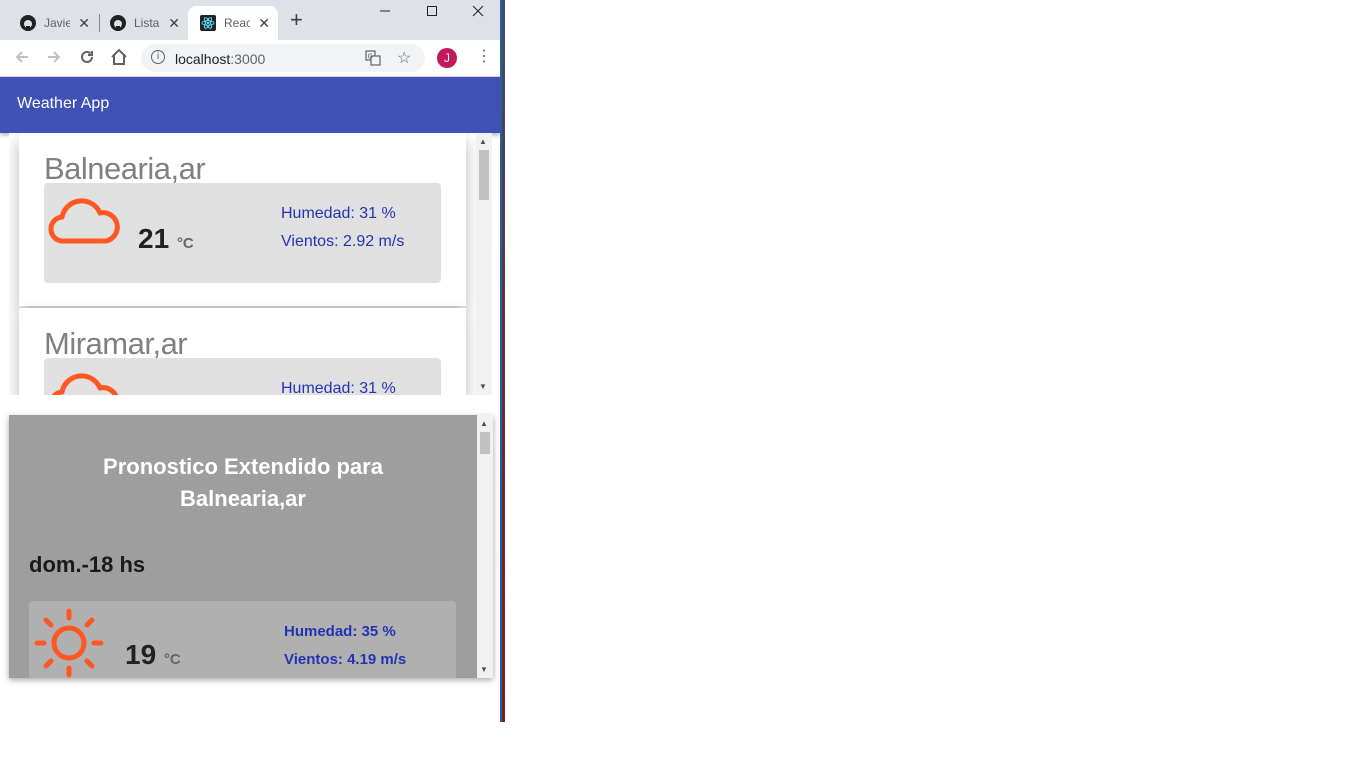 The image size is (1366, 768). What do you see at coordinates (296, 20) in the screenshot?
I see `new-tab-button: +` at bounding box center [296, 20].